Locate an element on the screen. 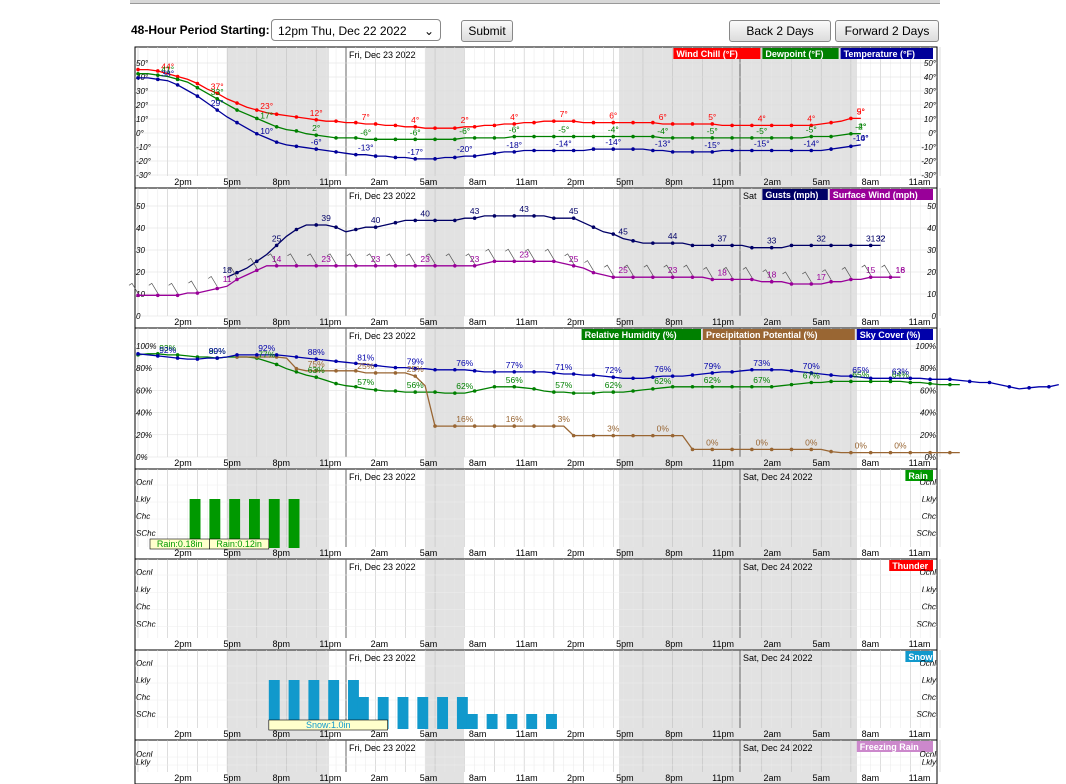  y-tick-label-left: Ocnl is located at coordinates (144, 482).